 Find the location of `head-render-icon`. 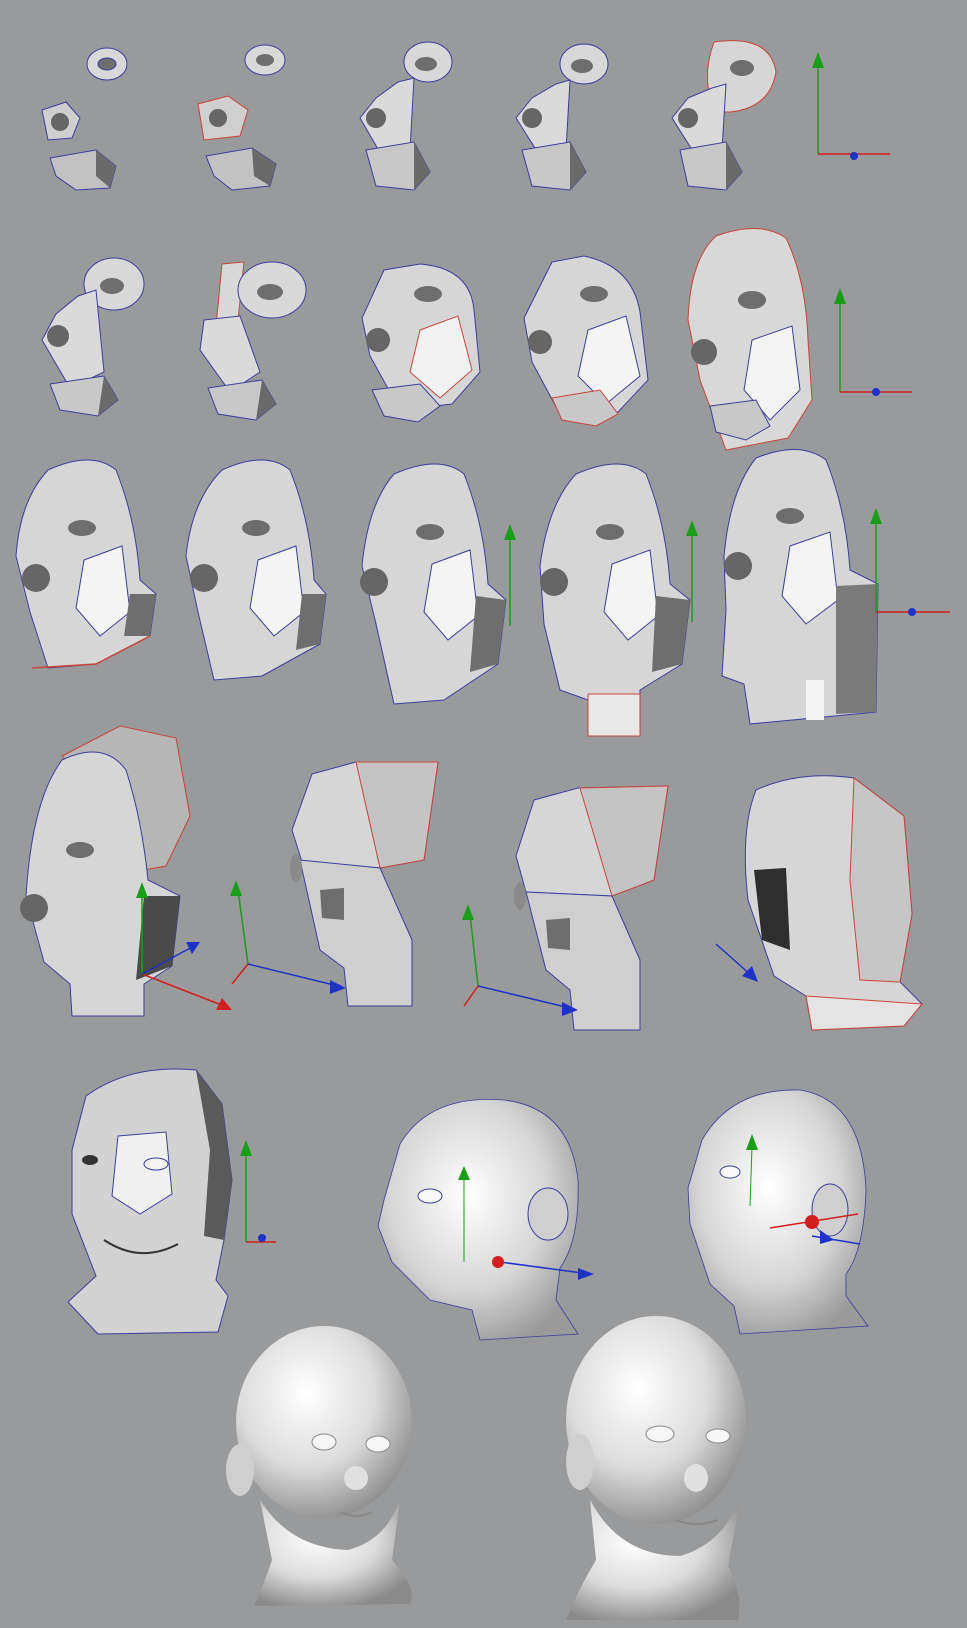

head-render-icon is located at coordinates (656, 1468).